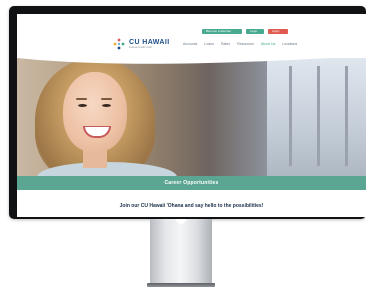  What do you see at coordinates (149, 42) in the screenshot?
I see `logo-name: CU HAWAII` at bounding box center [149, 42].